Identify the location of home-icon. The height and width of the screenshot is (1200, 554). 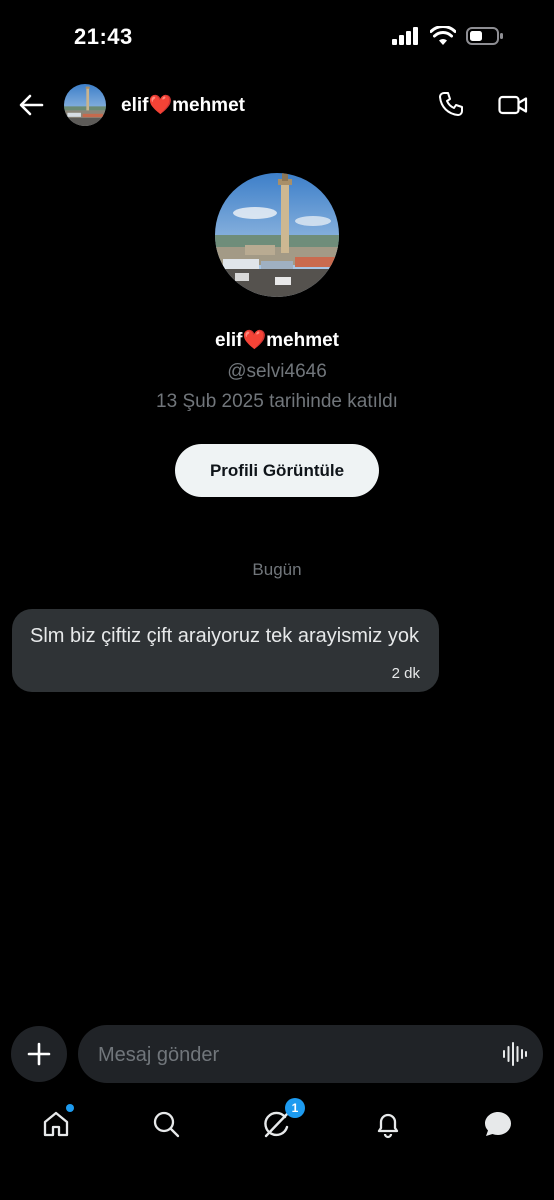
(56, 1124).